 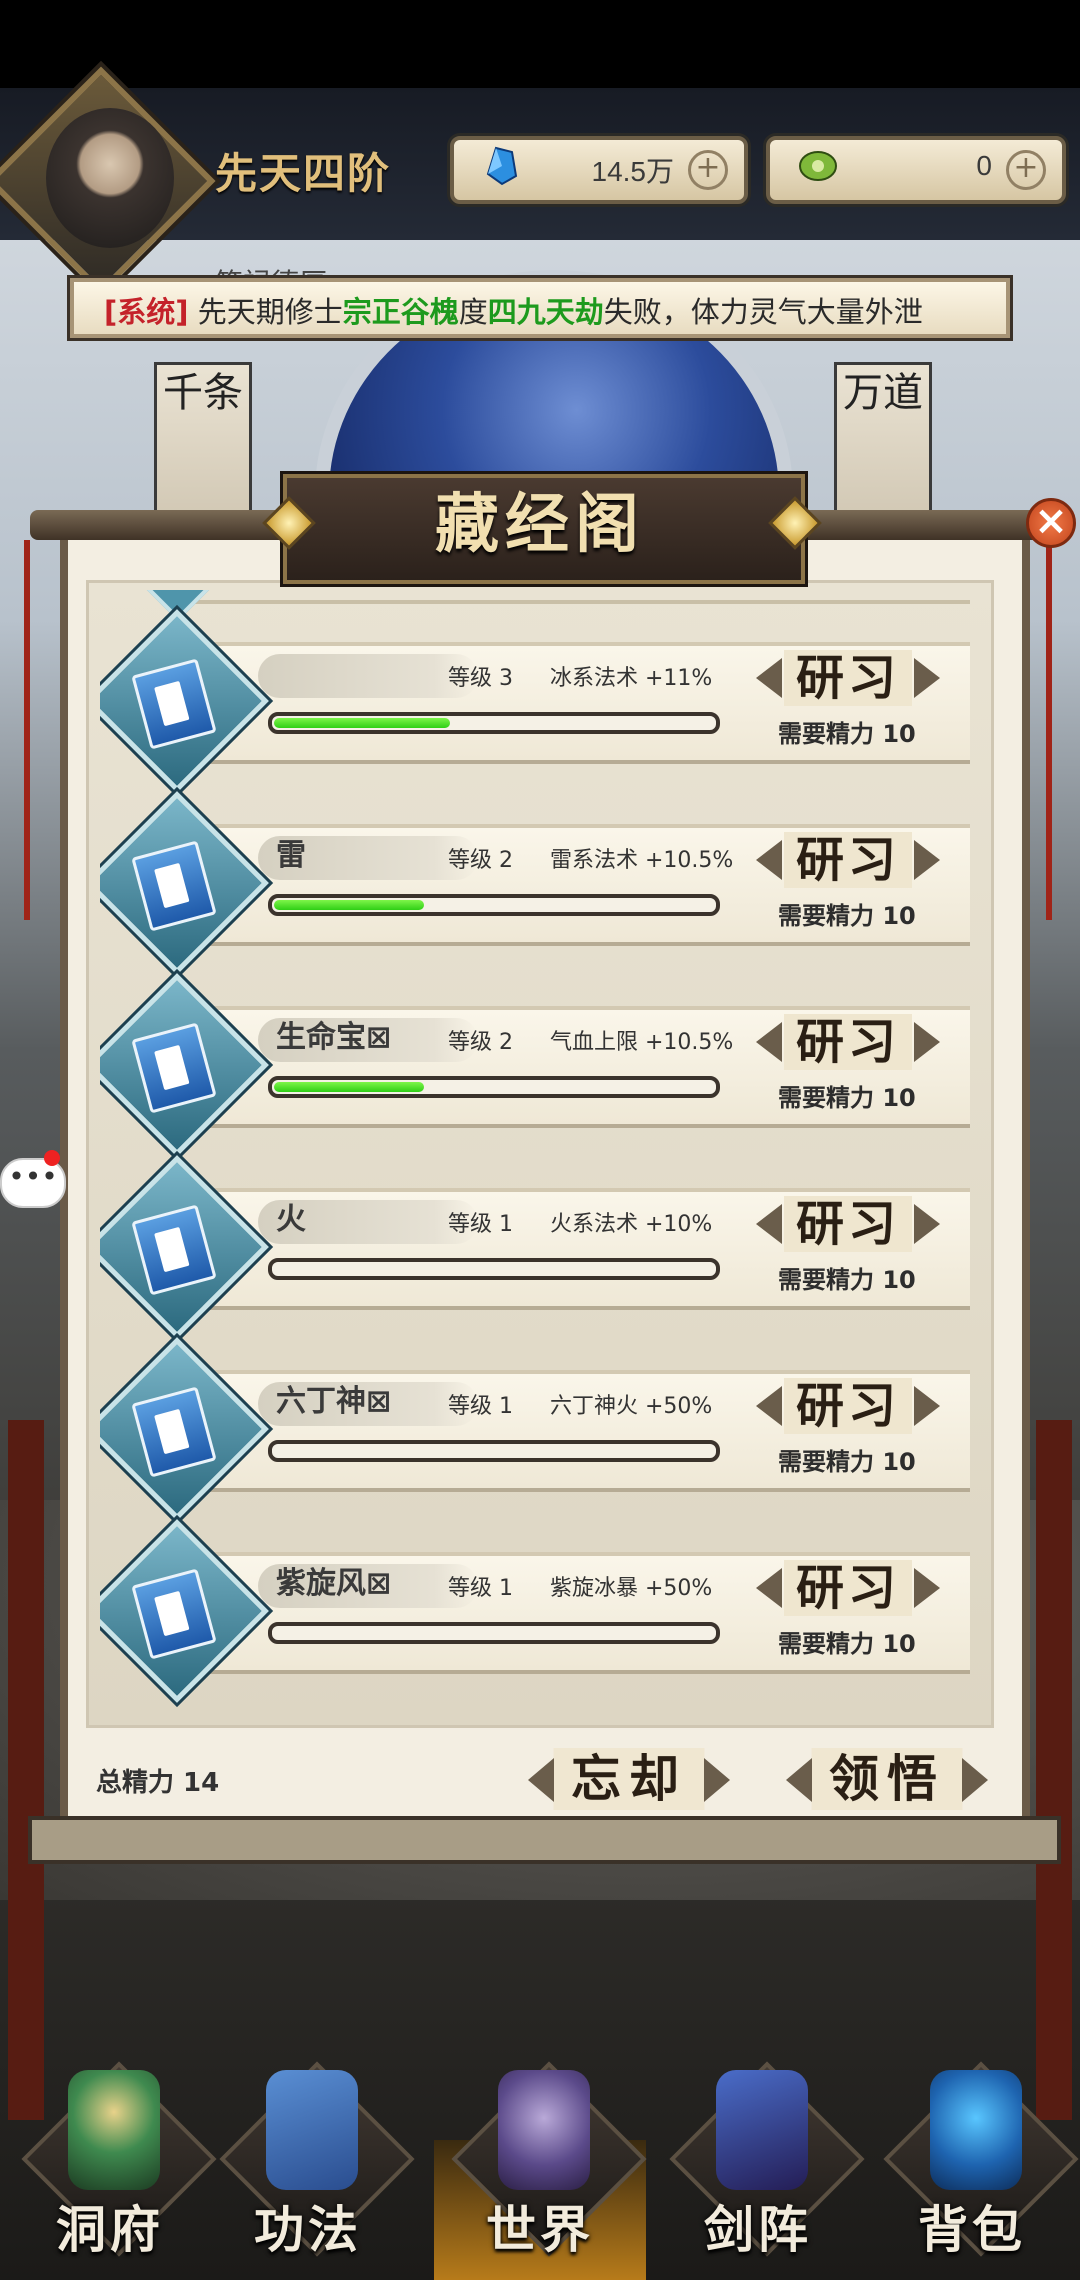 I want to click on skill-row: 等级 3 冰系法术 +11% 研习需要精力 10, so click(x=540, y=701).